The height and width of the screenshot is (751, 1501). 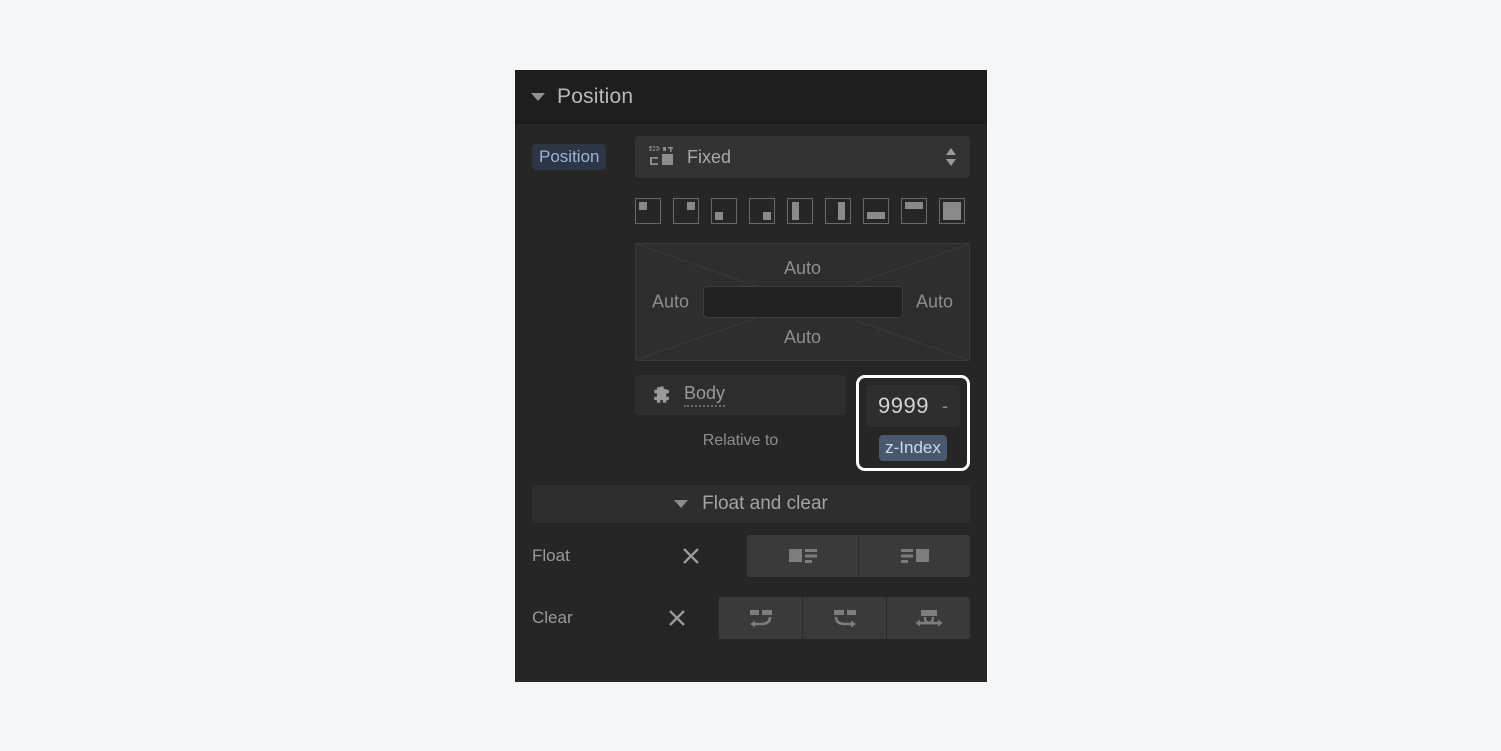 I want to click on zindex-input: 9999 -, so click(x=913, y=406).